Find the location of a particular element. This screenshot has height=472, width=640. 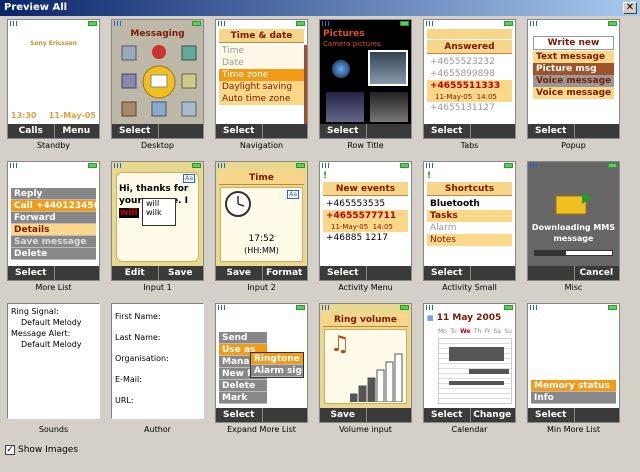

softkey-right: Cancel is located at coordinates (597, 273).